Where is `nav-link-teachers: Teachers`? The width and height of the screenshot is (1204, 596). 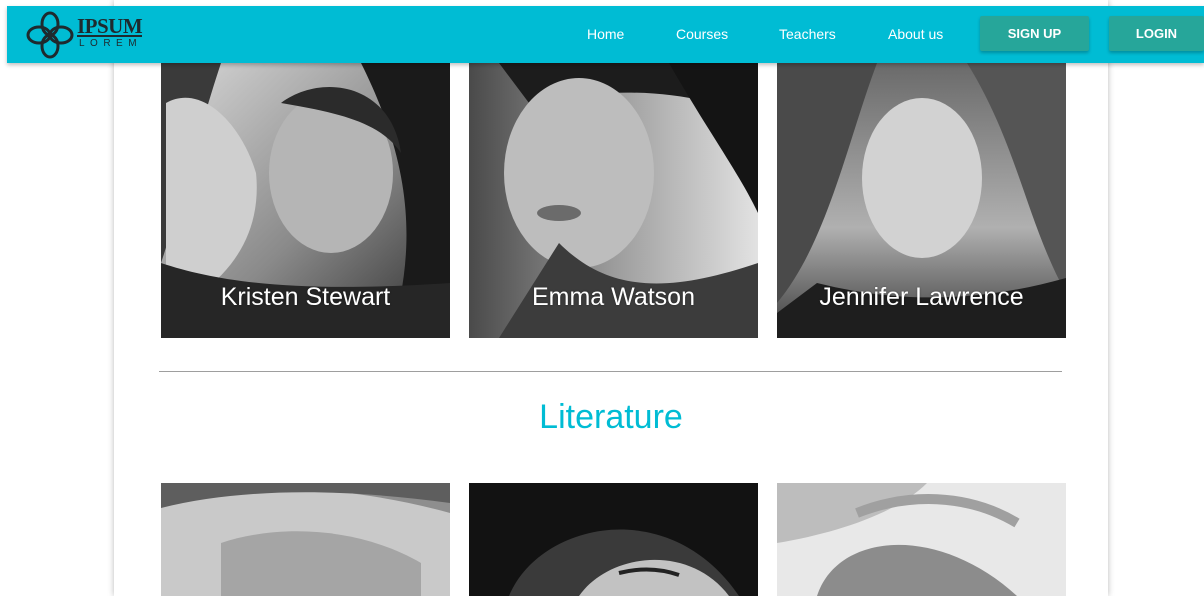 nav-link-teachers: Teachers is located at coordinates (807, 34).